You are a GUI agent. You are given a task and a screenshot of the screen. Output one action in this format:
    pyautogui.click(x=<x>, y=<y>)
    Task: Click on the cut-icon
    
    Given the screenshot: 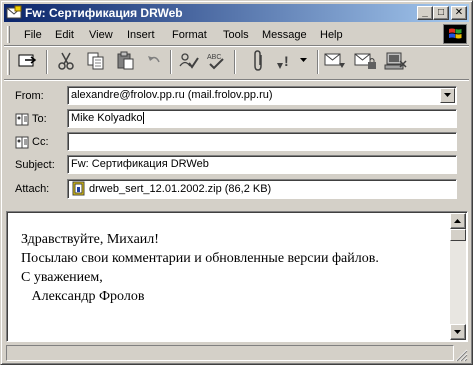 What is the action you would take?
    pyautogui.click(x=66, y=61)
    